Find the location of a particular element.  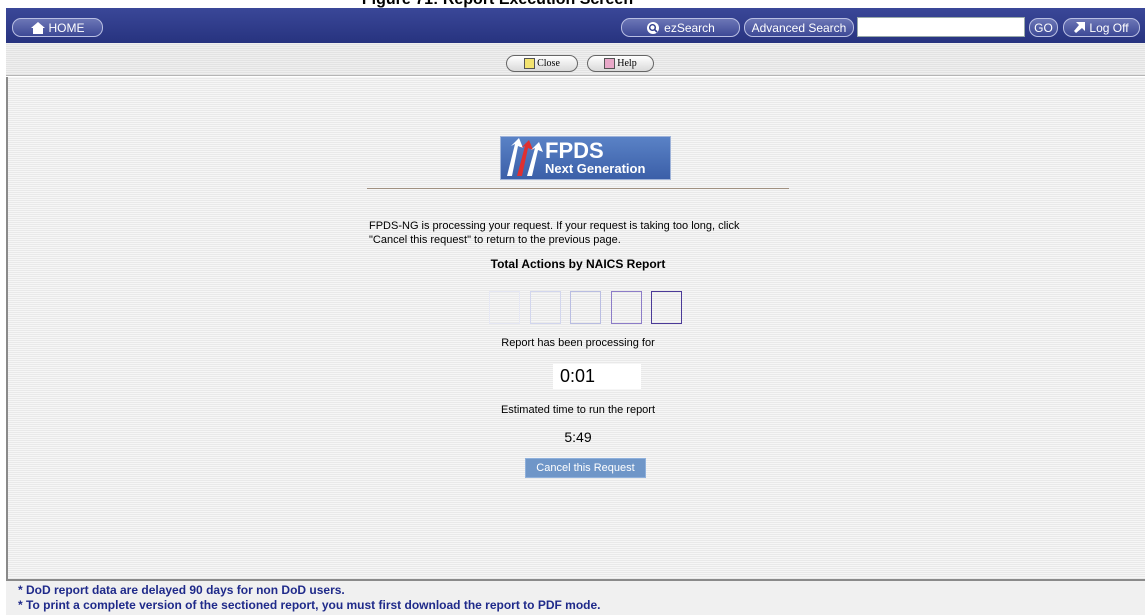

home-button: HOME is located at coordinates (57, 27).